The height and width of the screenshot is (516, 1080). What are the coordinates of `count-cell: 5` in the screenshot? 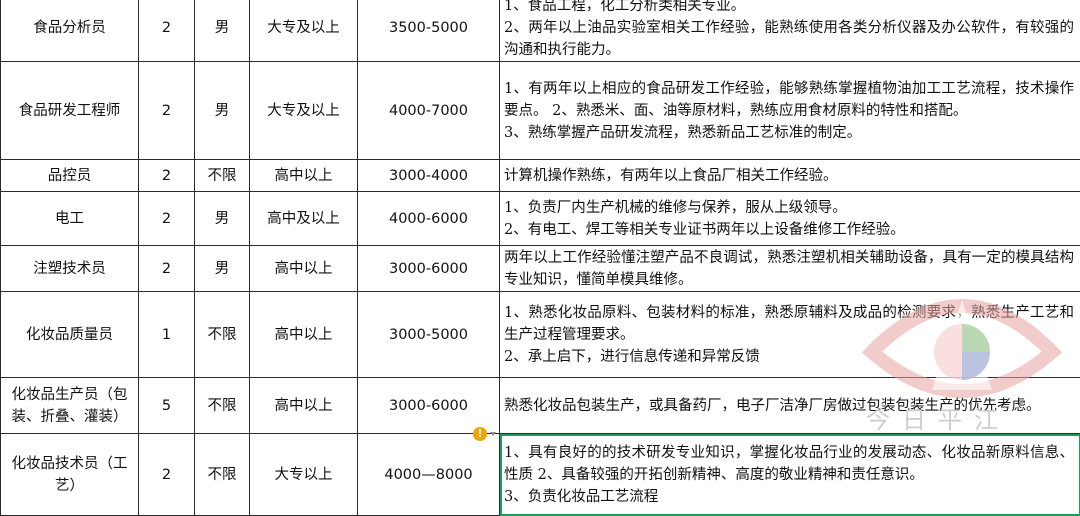 It's located at (167, 406).